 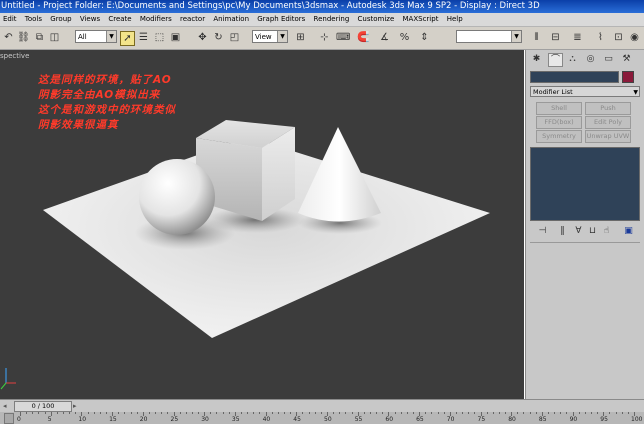 I want to click on menu-reactor: reactor, so click(x=192, y=19).